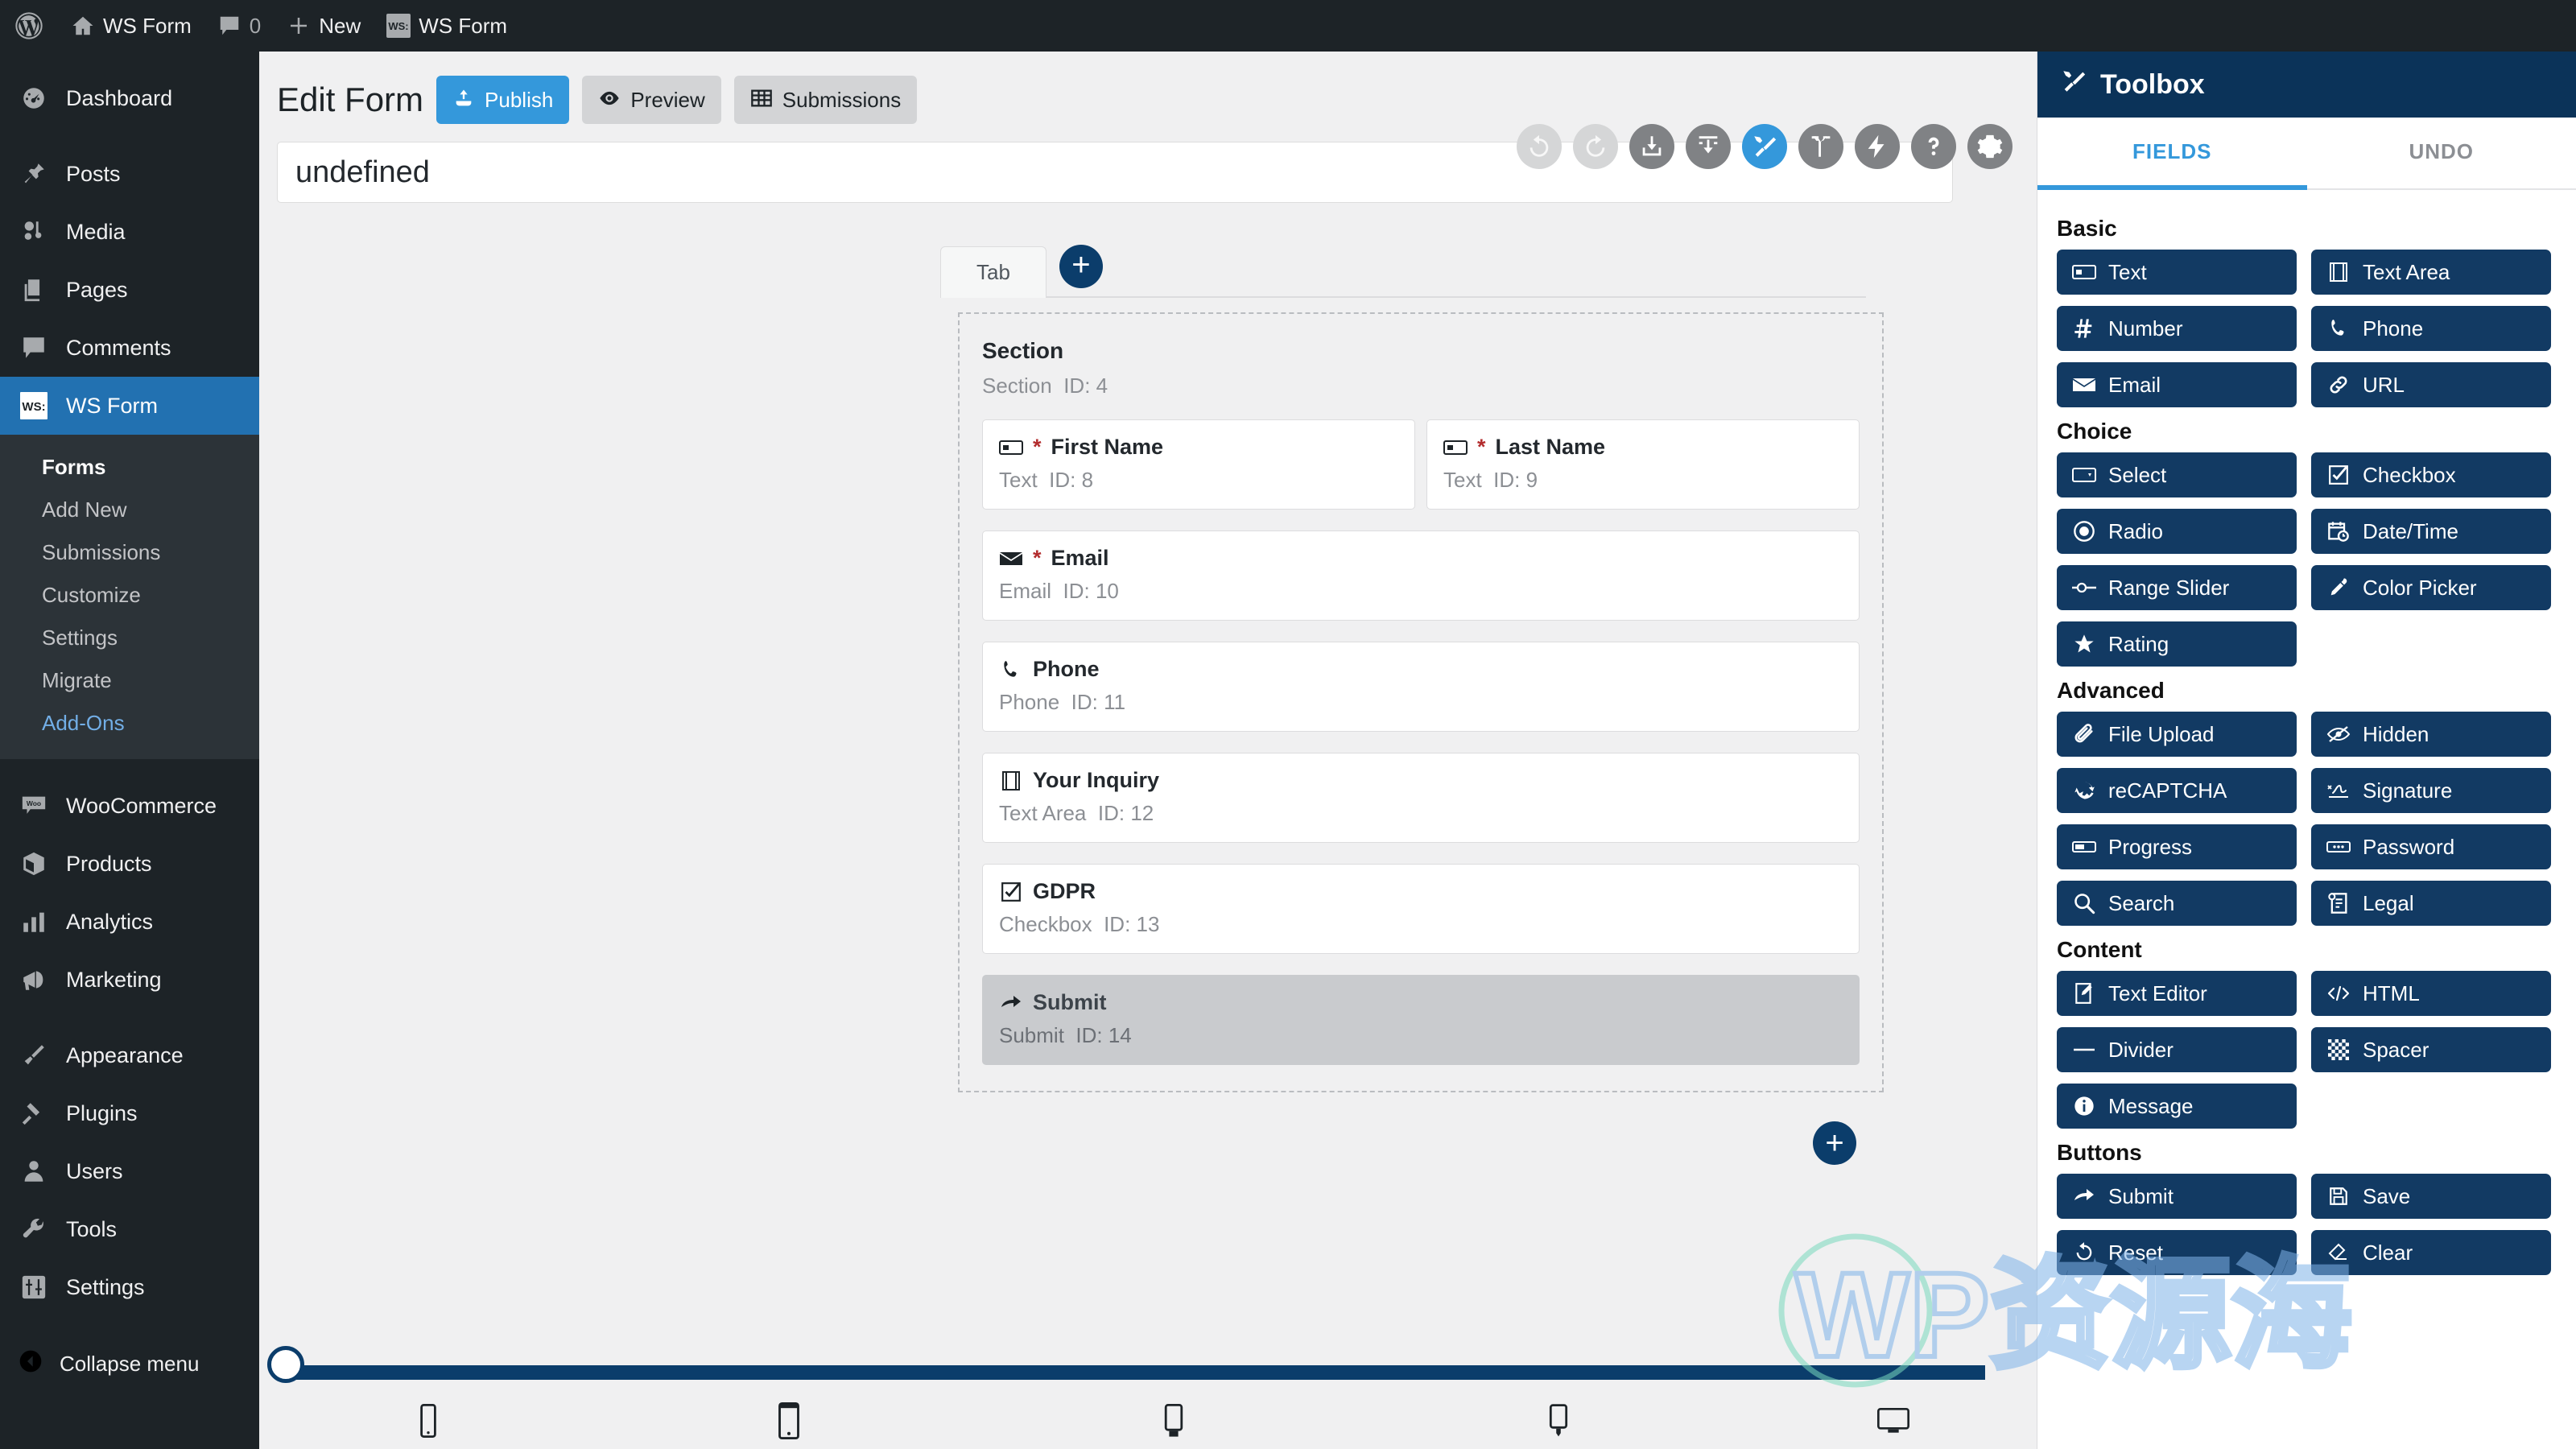 The width and height of the screenshot is (2576, 1449). What do you see at coordinates (129, 1113) in the screenshot?
I see `sidebar-item-plugins: Plugins` at bounding box center [129, 1113].